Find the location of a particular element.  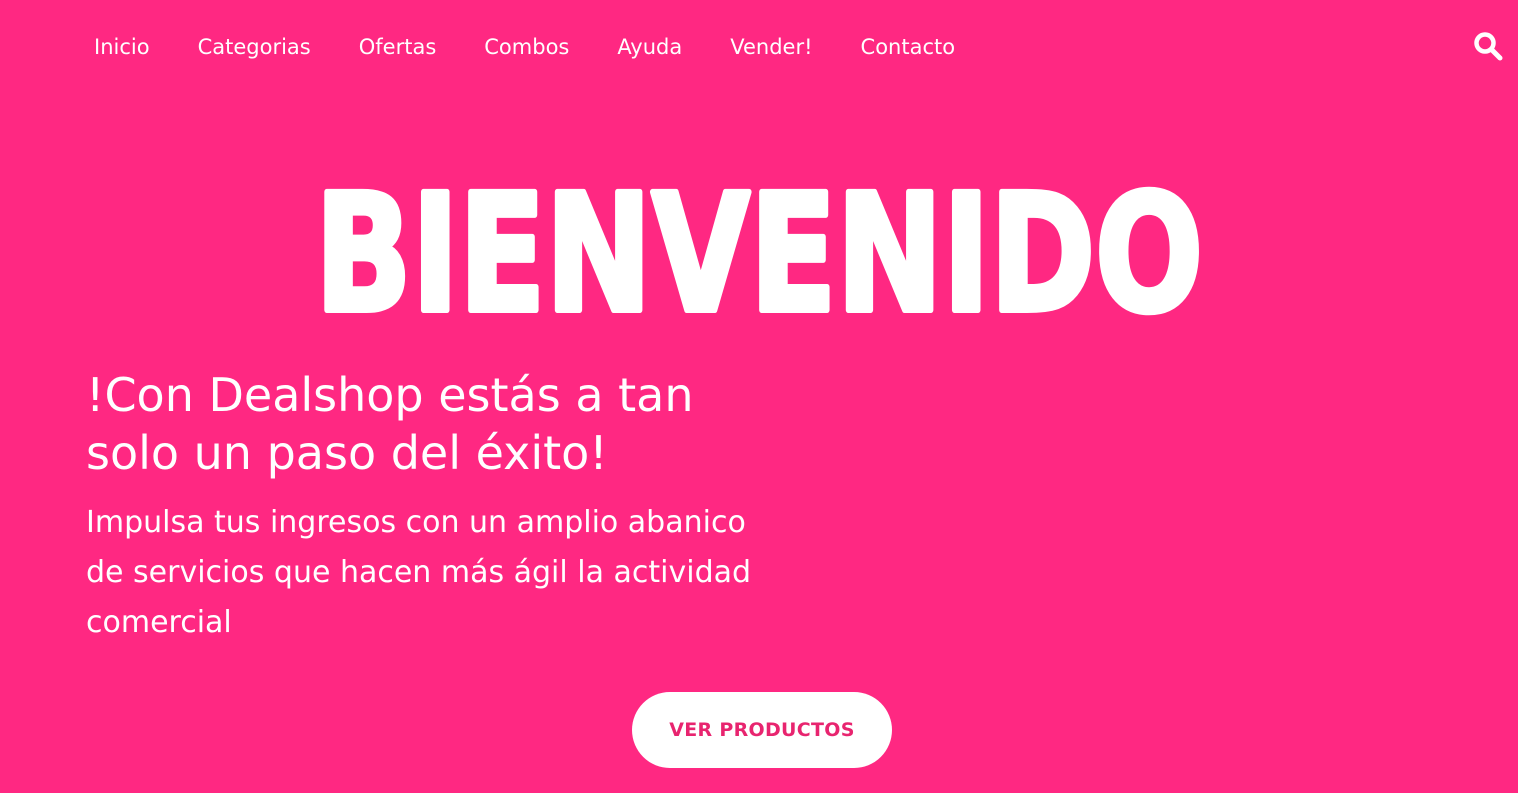

nav-link-combos: Combos is located at coordinates (526, 47).